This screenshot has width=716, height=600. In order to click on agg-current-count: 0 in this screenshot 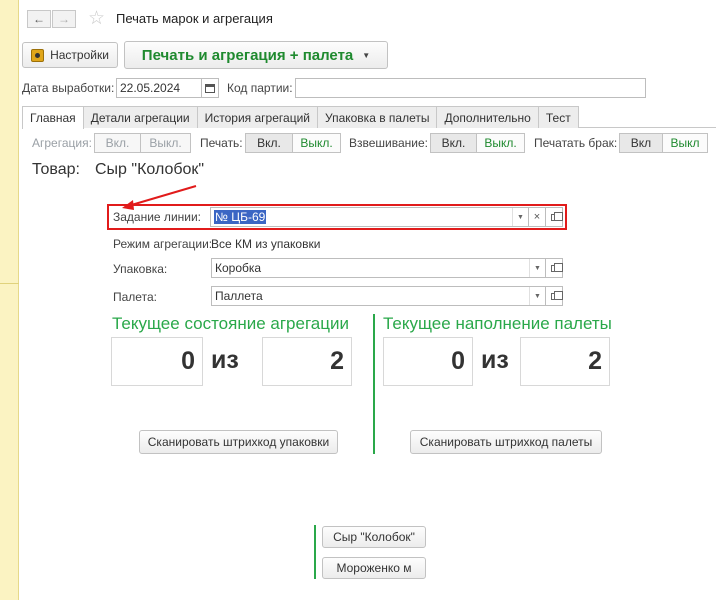, I will do `click(157, 361)`.